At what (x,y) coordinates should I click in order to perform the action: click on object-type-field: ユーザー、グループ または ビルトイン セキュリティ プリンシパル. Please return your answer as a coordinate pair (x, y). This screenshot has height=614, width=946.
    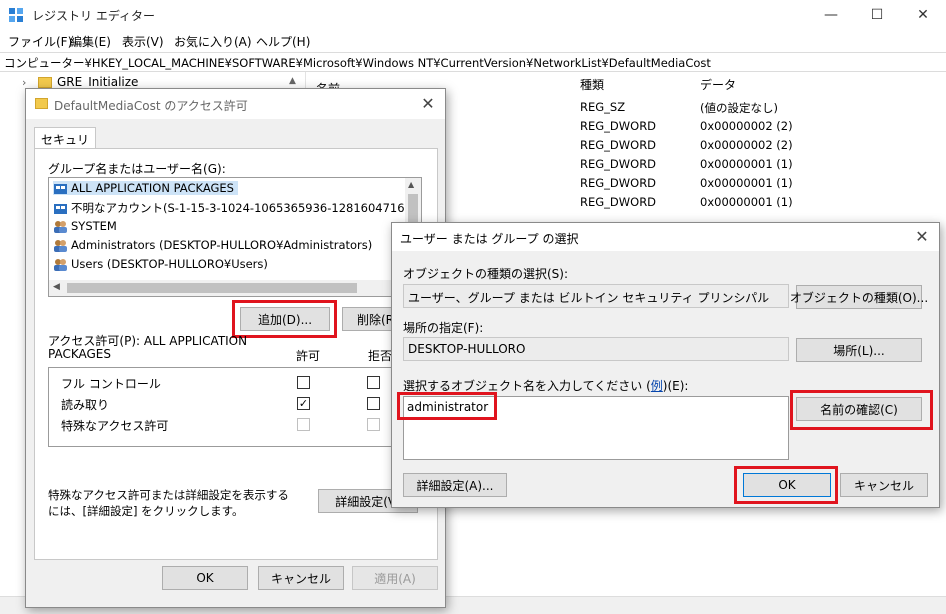
    Looking at the image, I should click on (596, 296).